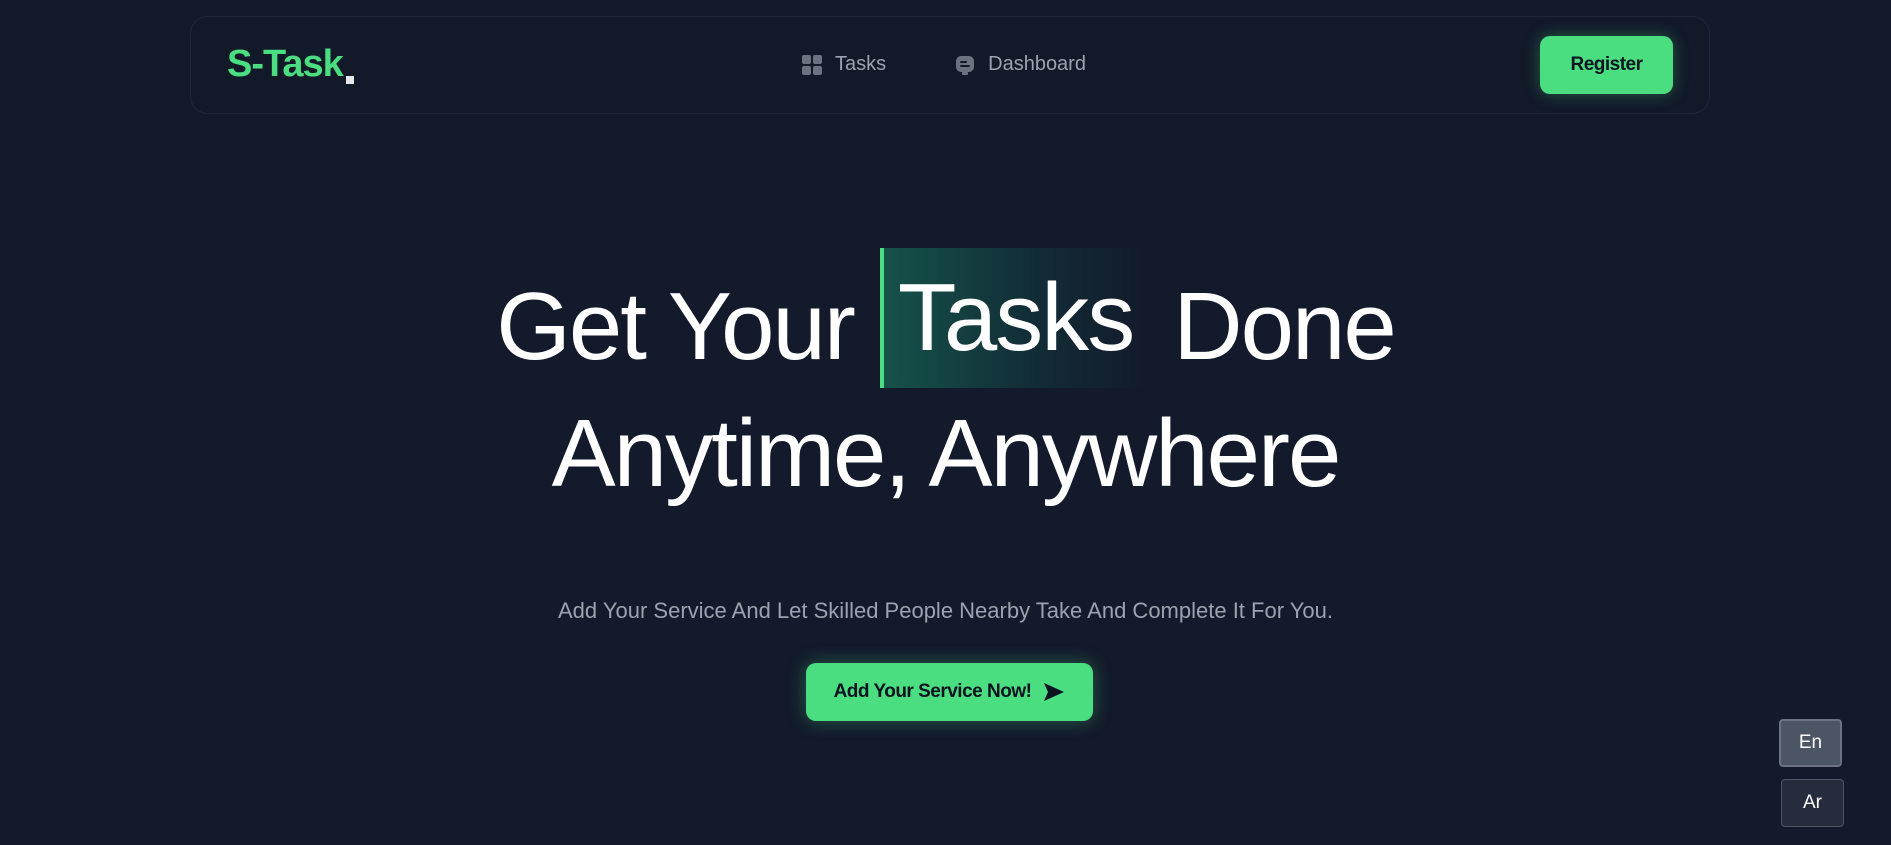  Describe the element at coordinates (1037, 64) in the screenshot. I see `nav-item-label: Dashboard` at that location.